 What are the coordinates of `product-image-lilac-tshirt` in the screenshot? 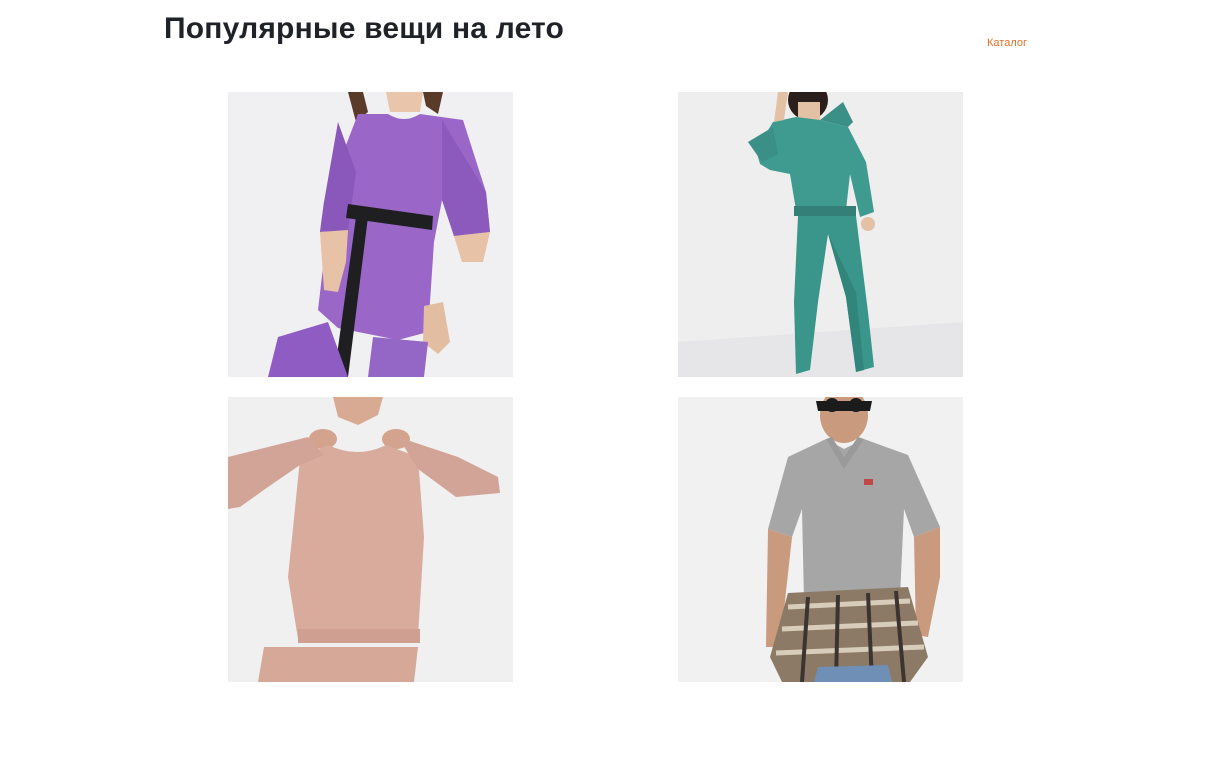 It's located at (370, 234).